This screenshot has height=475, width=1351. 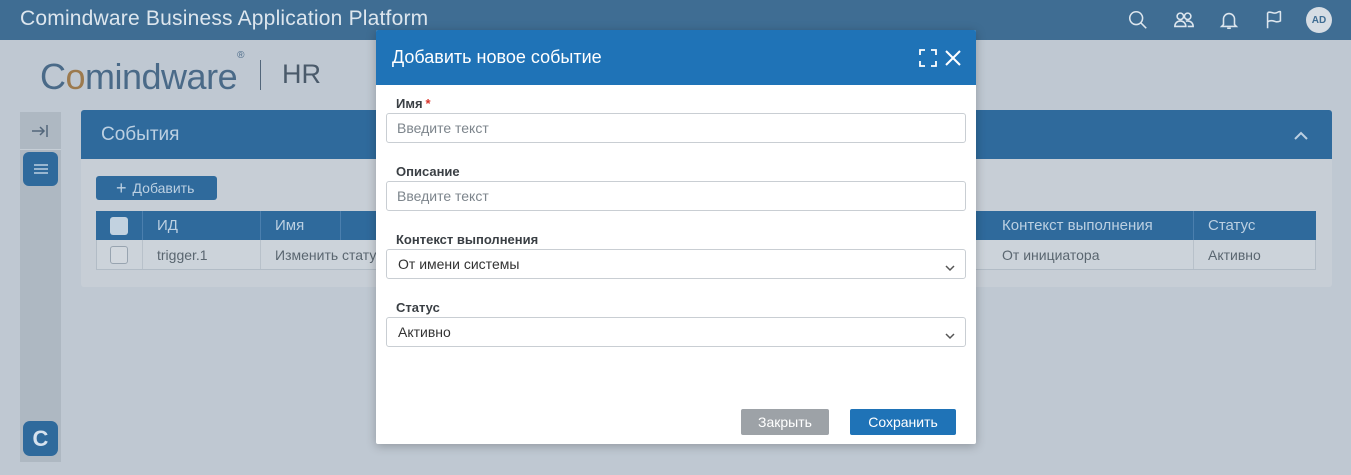 I want to click on cell-context: От инициатора, so click(x=1091, y=254).